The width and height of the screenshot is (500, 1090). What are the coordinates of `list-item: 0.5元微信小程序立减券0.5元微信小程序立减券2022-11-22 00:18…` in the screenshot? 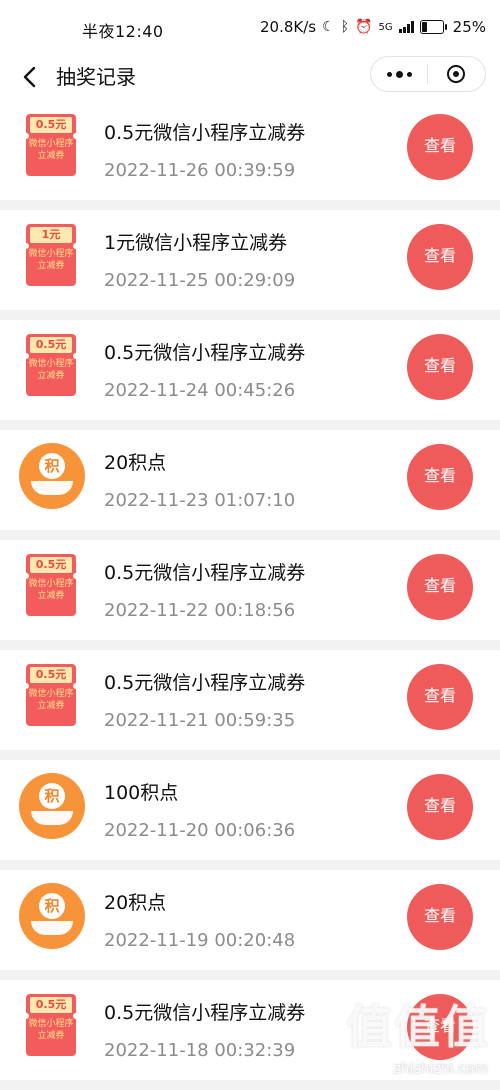 It's located at (250, 590).